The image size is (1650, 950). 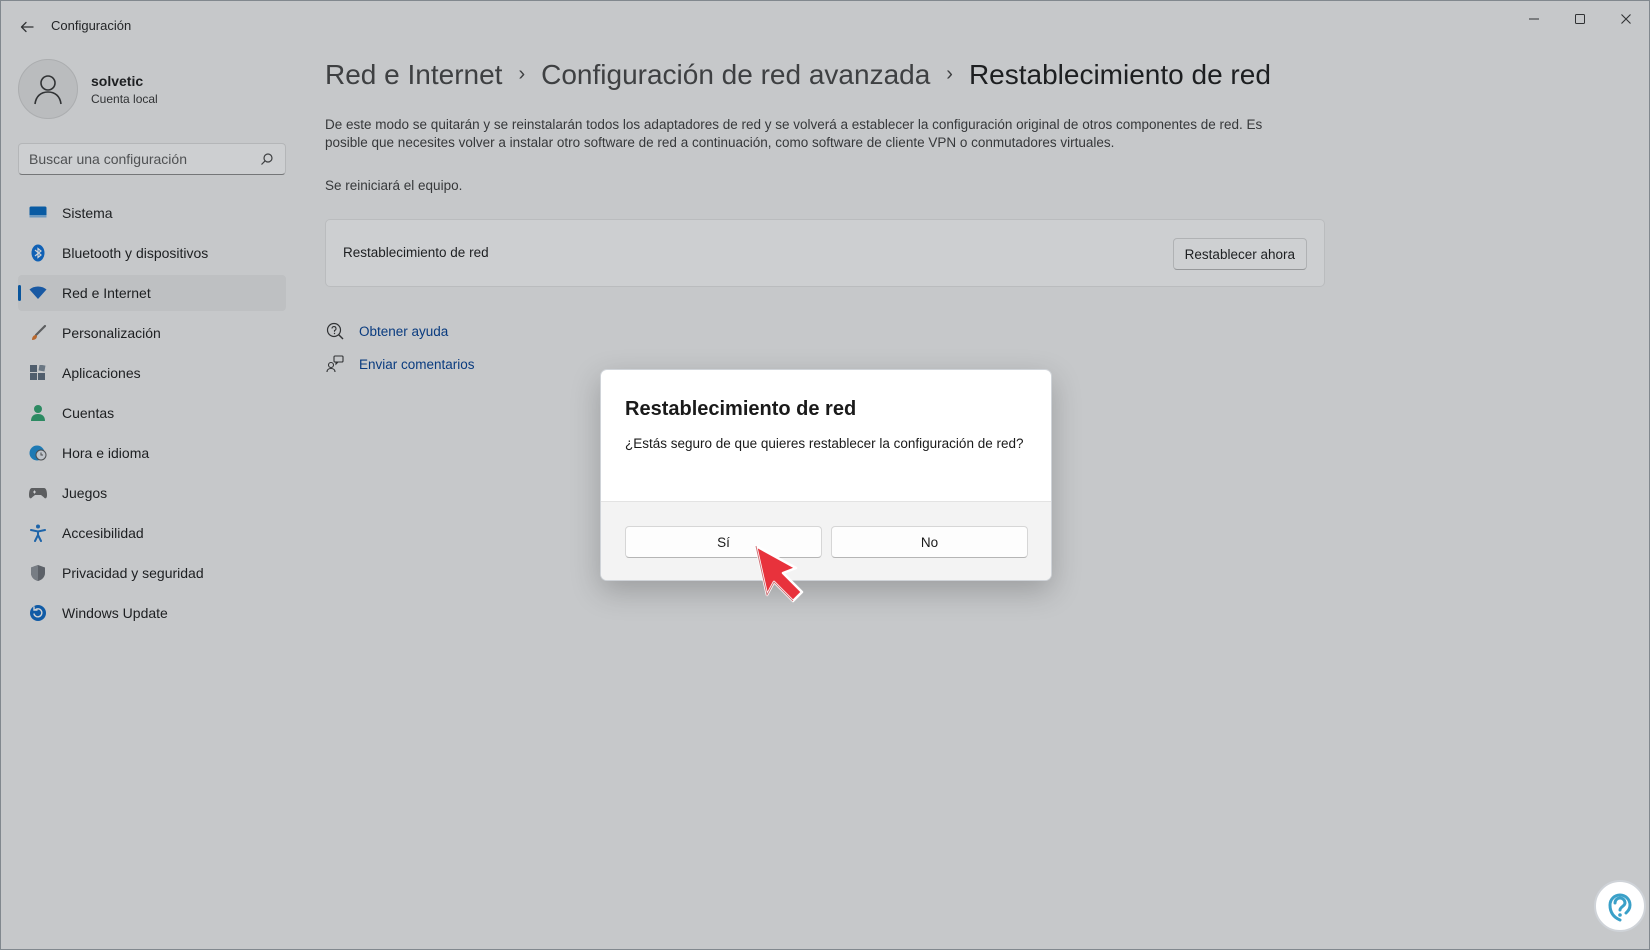 What do you see at coordinates (779, 573) in the screenshot?
I see `pointer-arrow-icon` at bounding box center [779, 573].